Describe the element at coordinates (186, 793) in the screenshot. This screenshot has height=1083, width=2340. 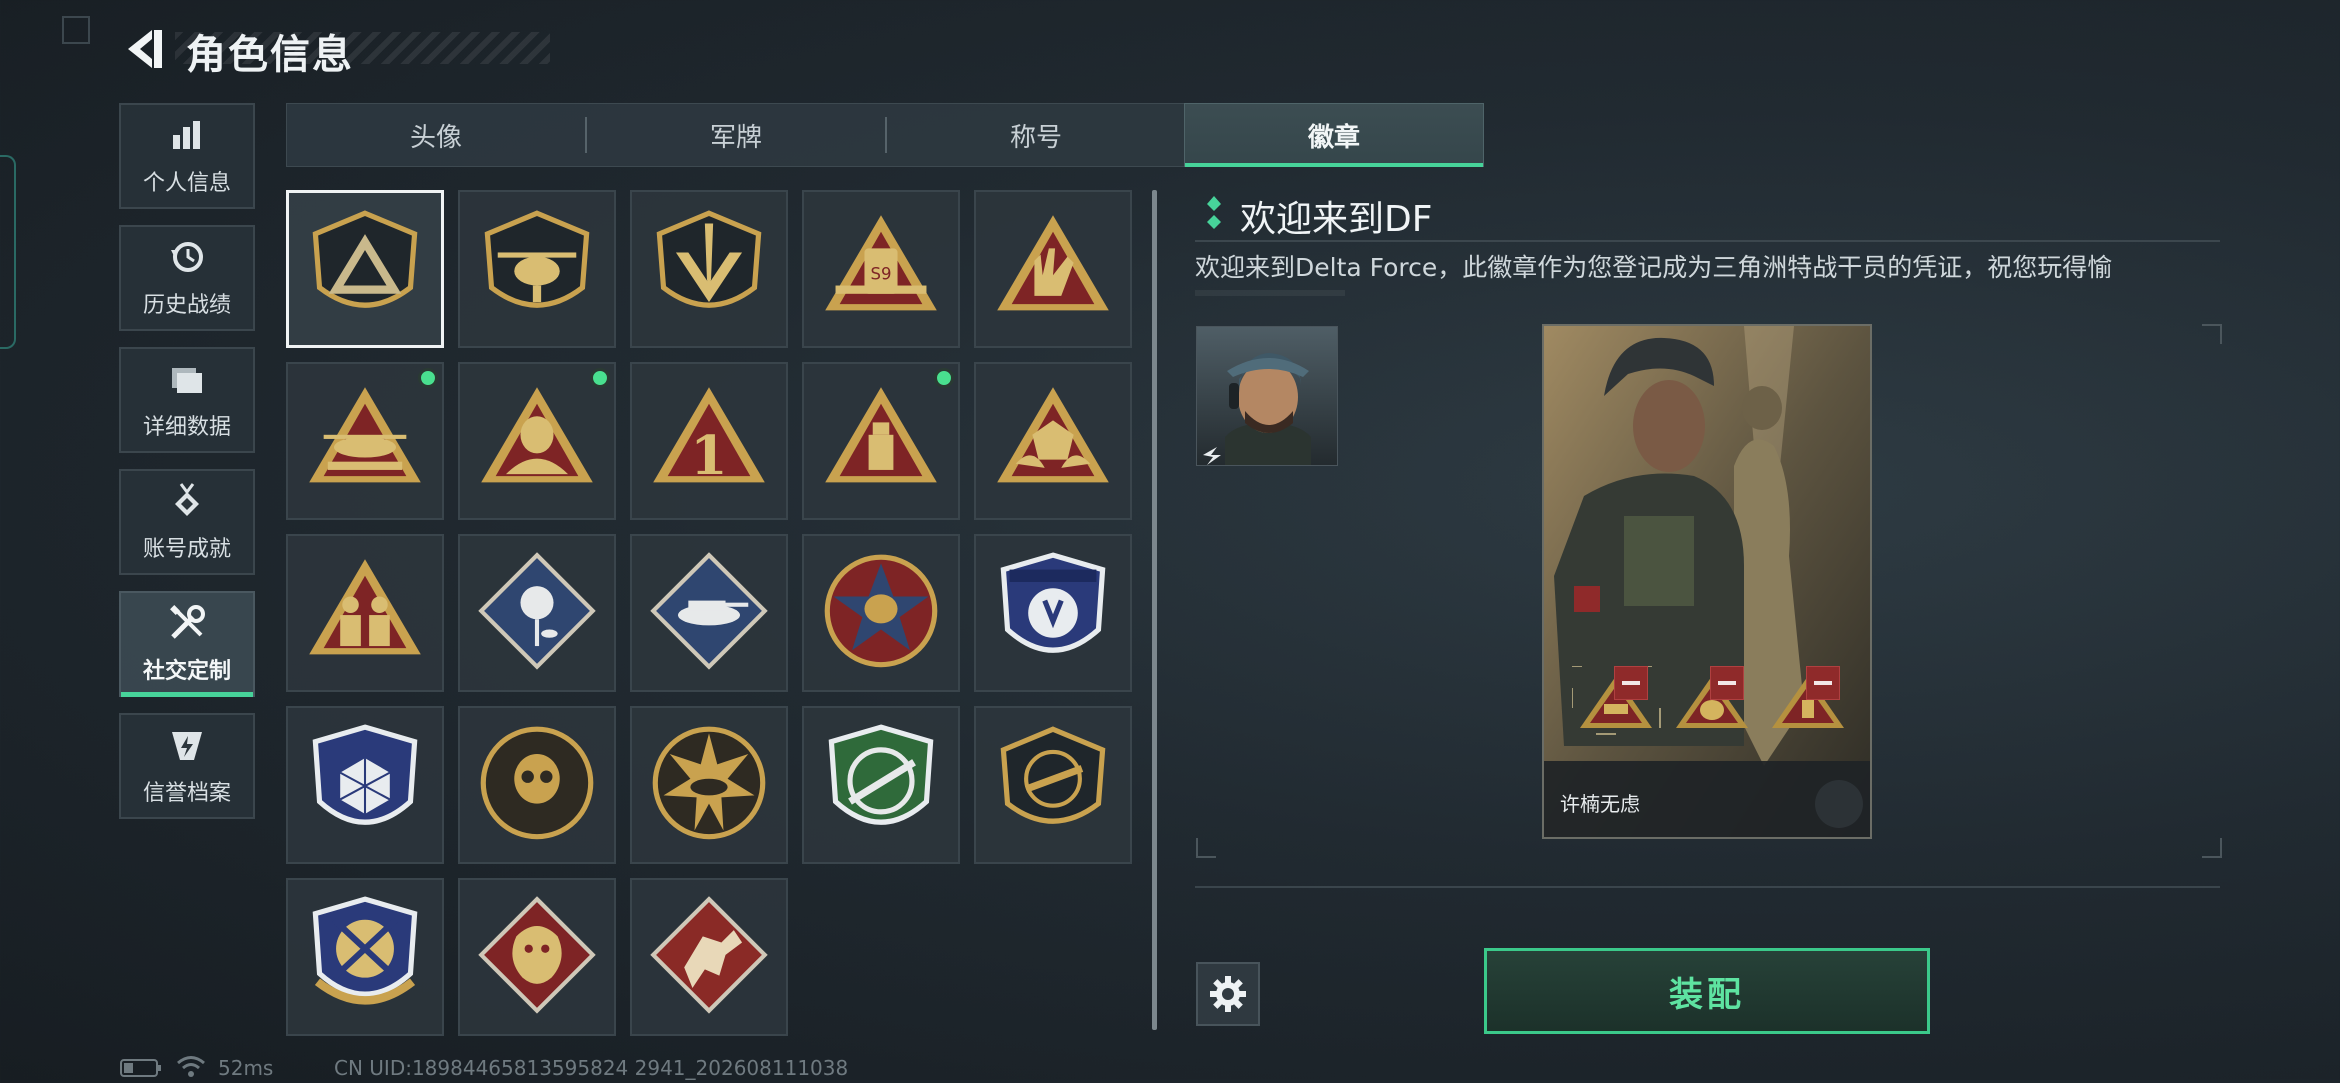
I see `sidebar-item-label: 信誉档案` at that location.